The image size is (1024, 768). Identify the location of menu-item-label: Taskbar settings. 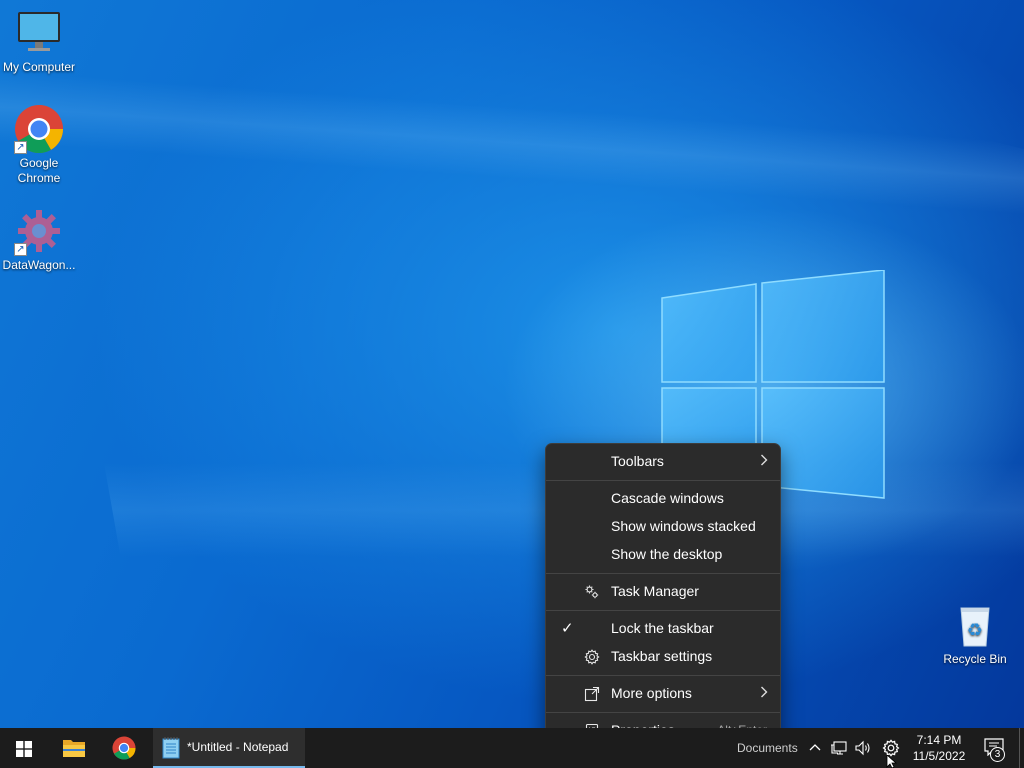
(662, 656).